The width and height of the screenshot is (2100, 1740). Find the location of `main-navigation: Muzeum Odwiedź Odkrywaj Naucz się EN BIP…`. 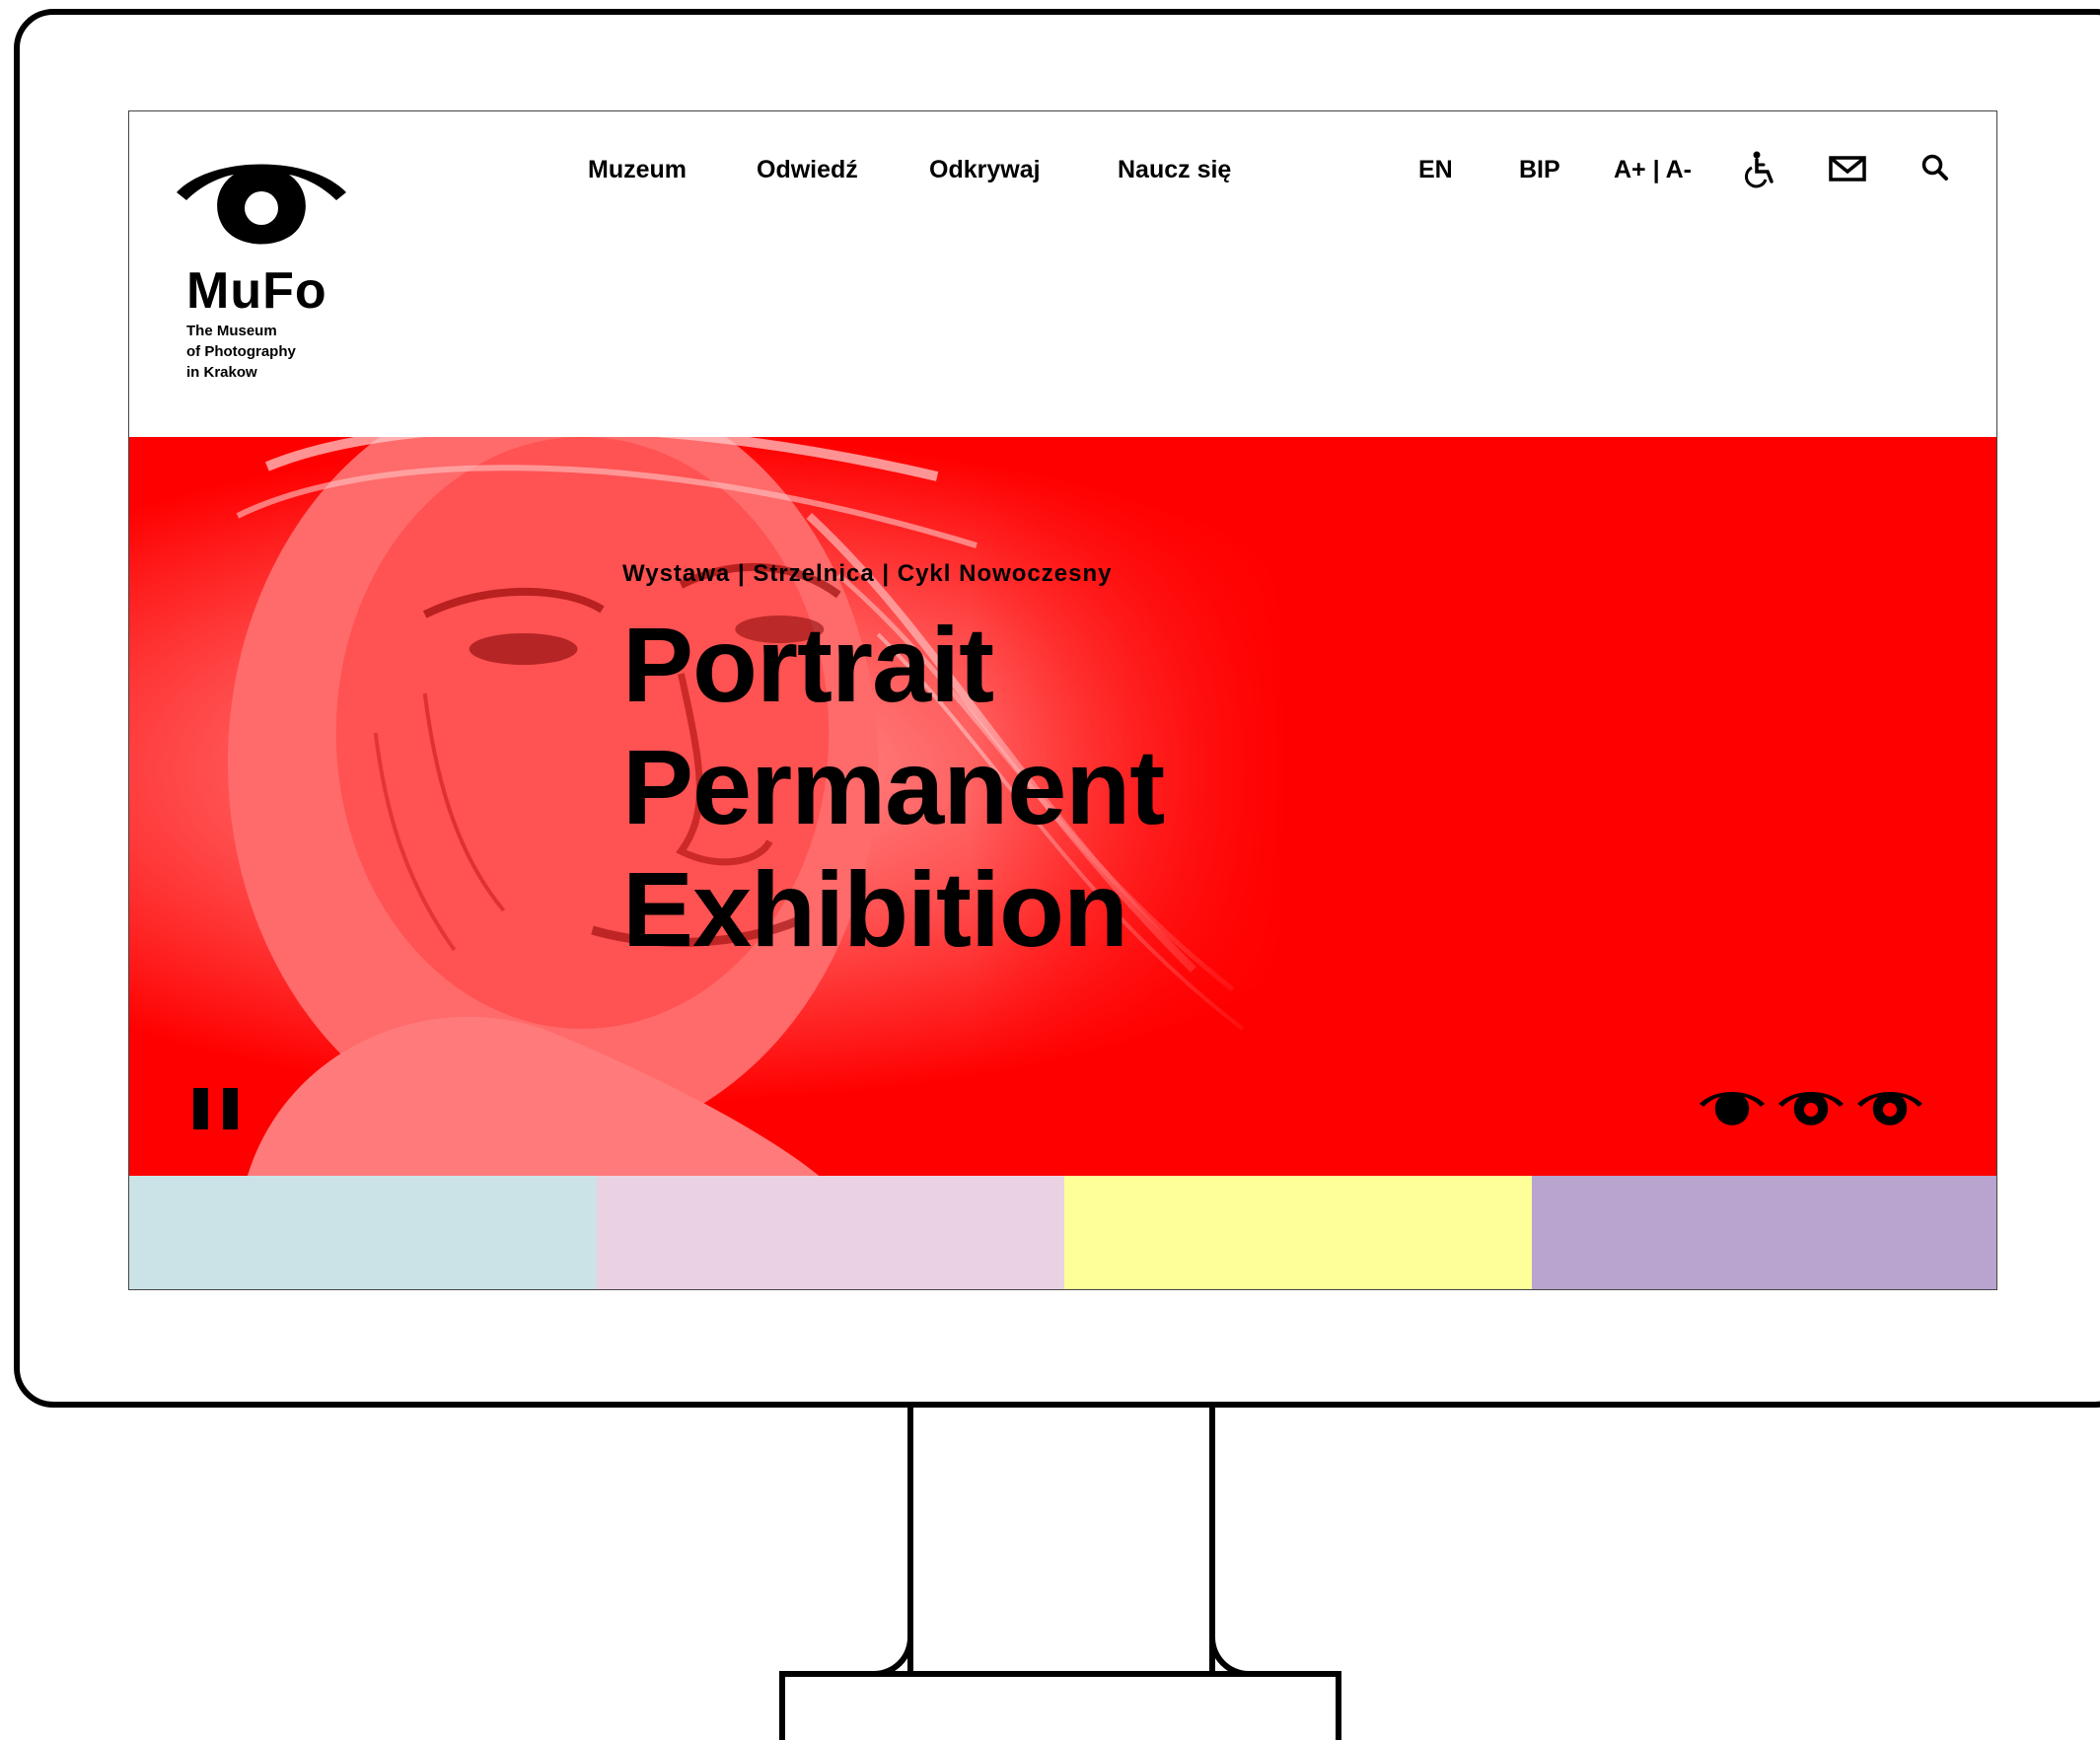

main-navigation: Muzeum Odwiedź Odkrywaj Naucz się EN BIP… is located at coordinates (1062, 173).